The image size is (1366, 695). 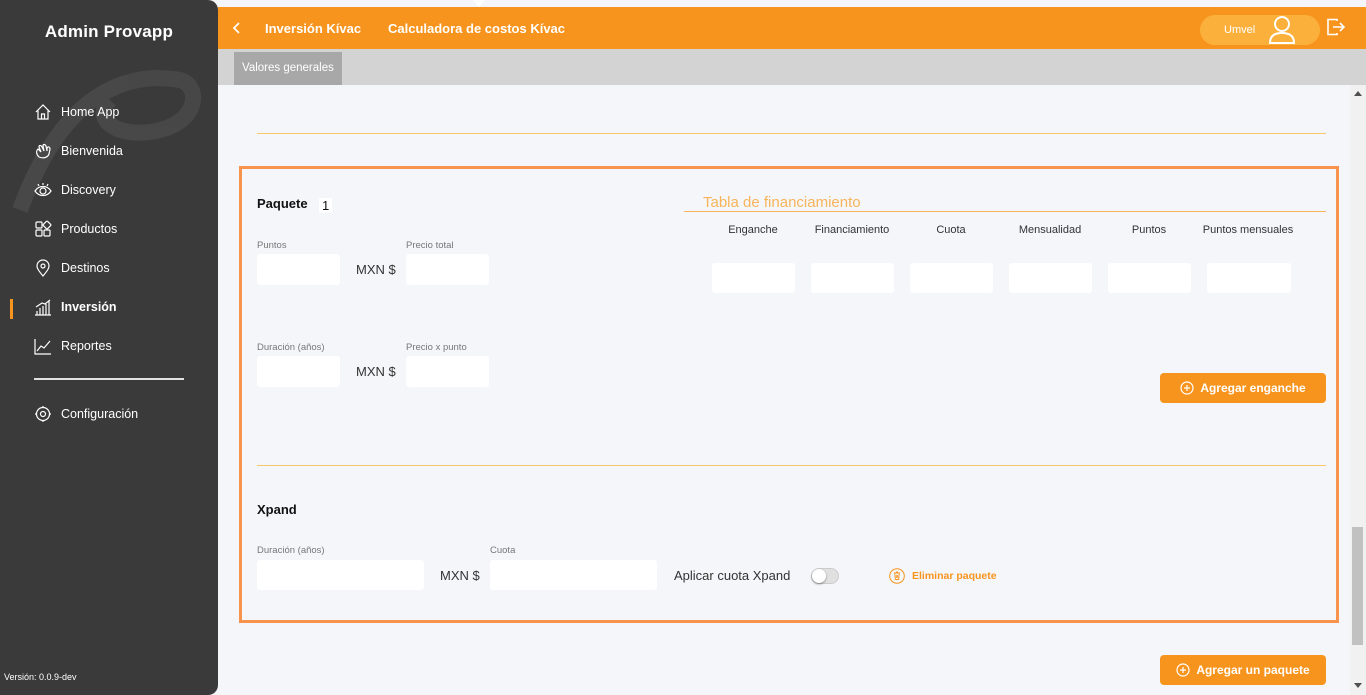 I want to click on grid-icon, so click(x=43, y=228).